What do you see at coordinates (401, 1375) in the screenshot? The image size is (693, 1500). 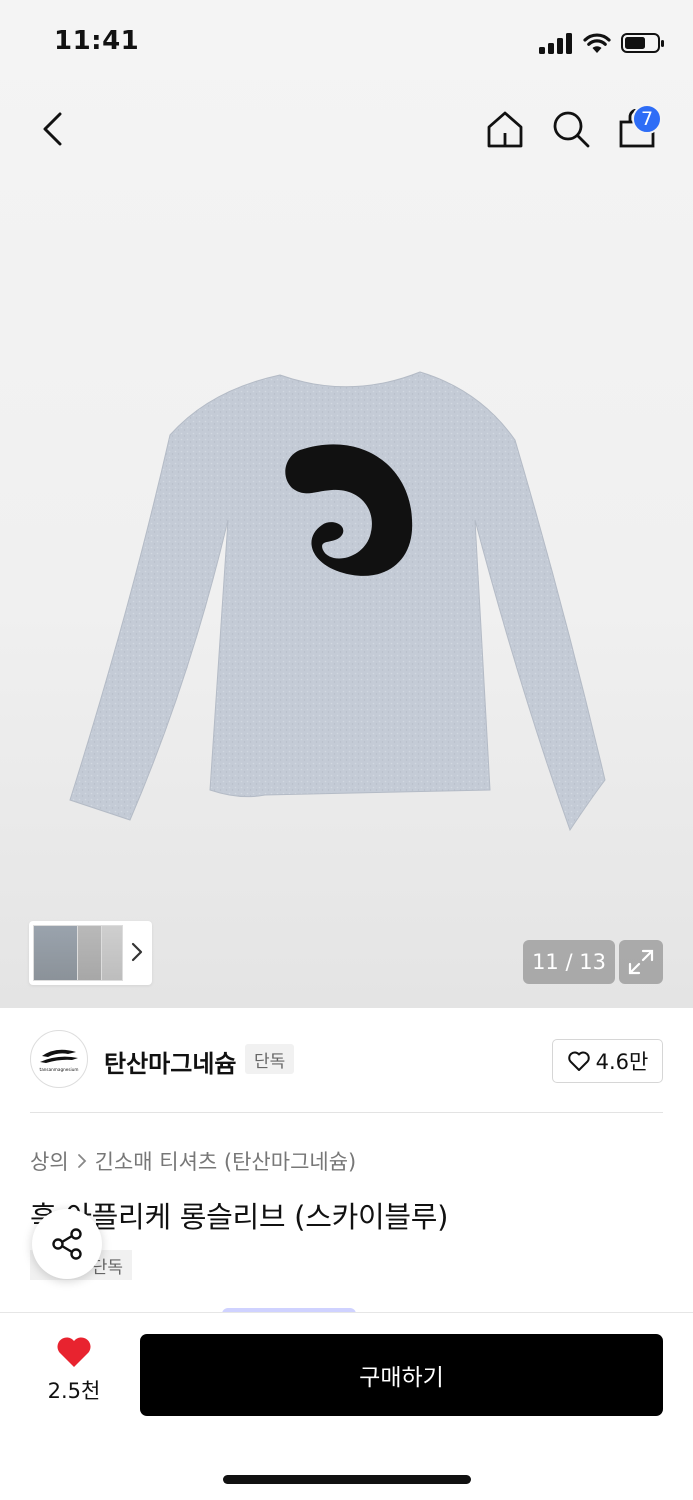 I see `buy-button: 구매하기` at bounding box center [401, 1375].